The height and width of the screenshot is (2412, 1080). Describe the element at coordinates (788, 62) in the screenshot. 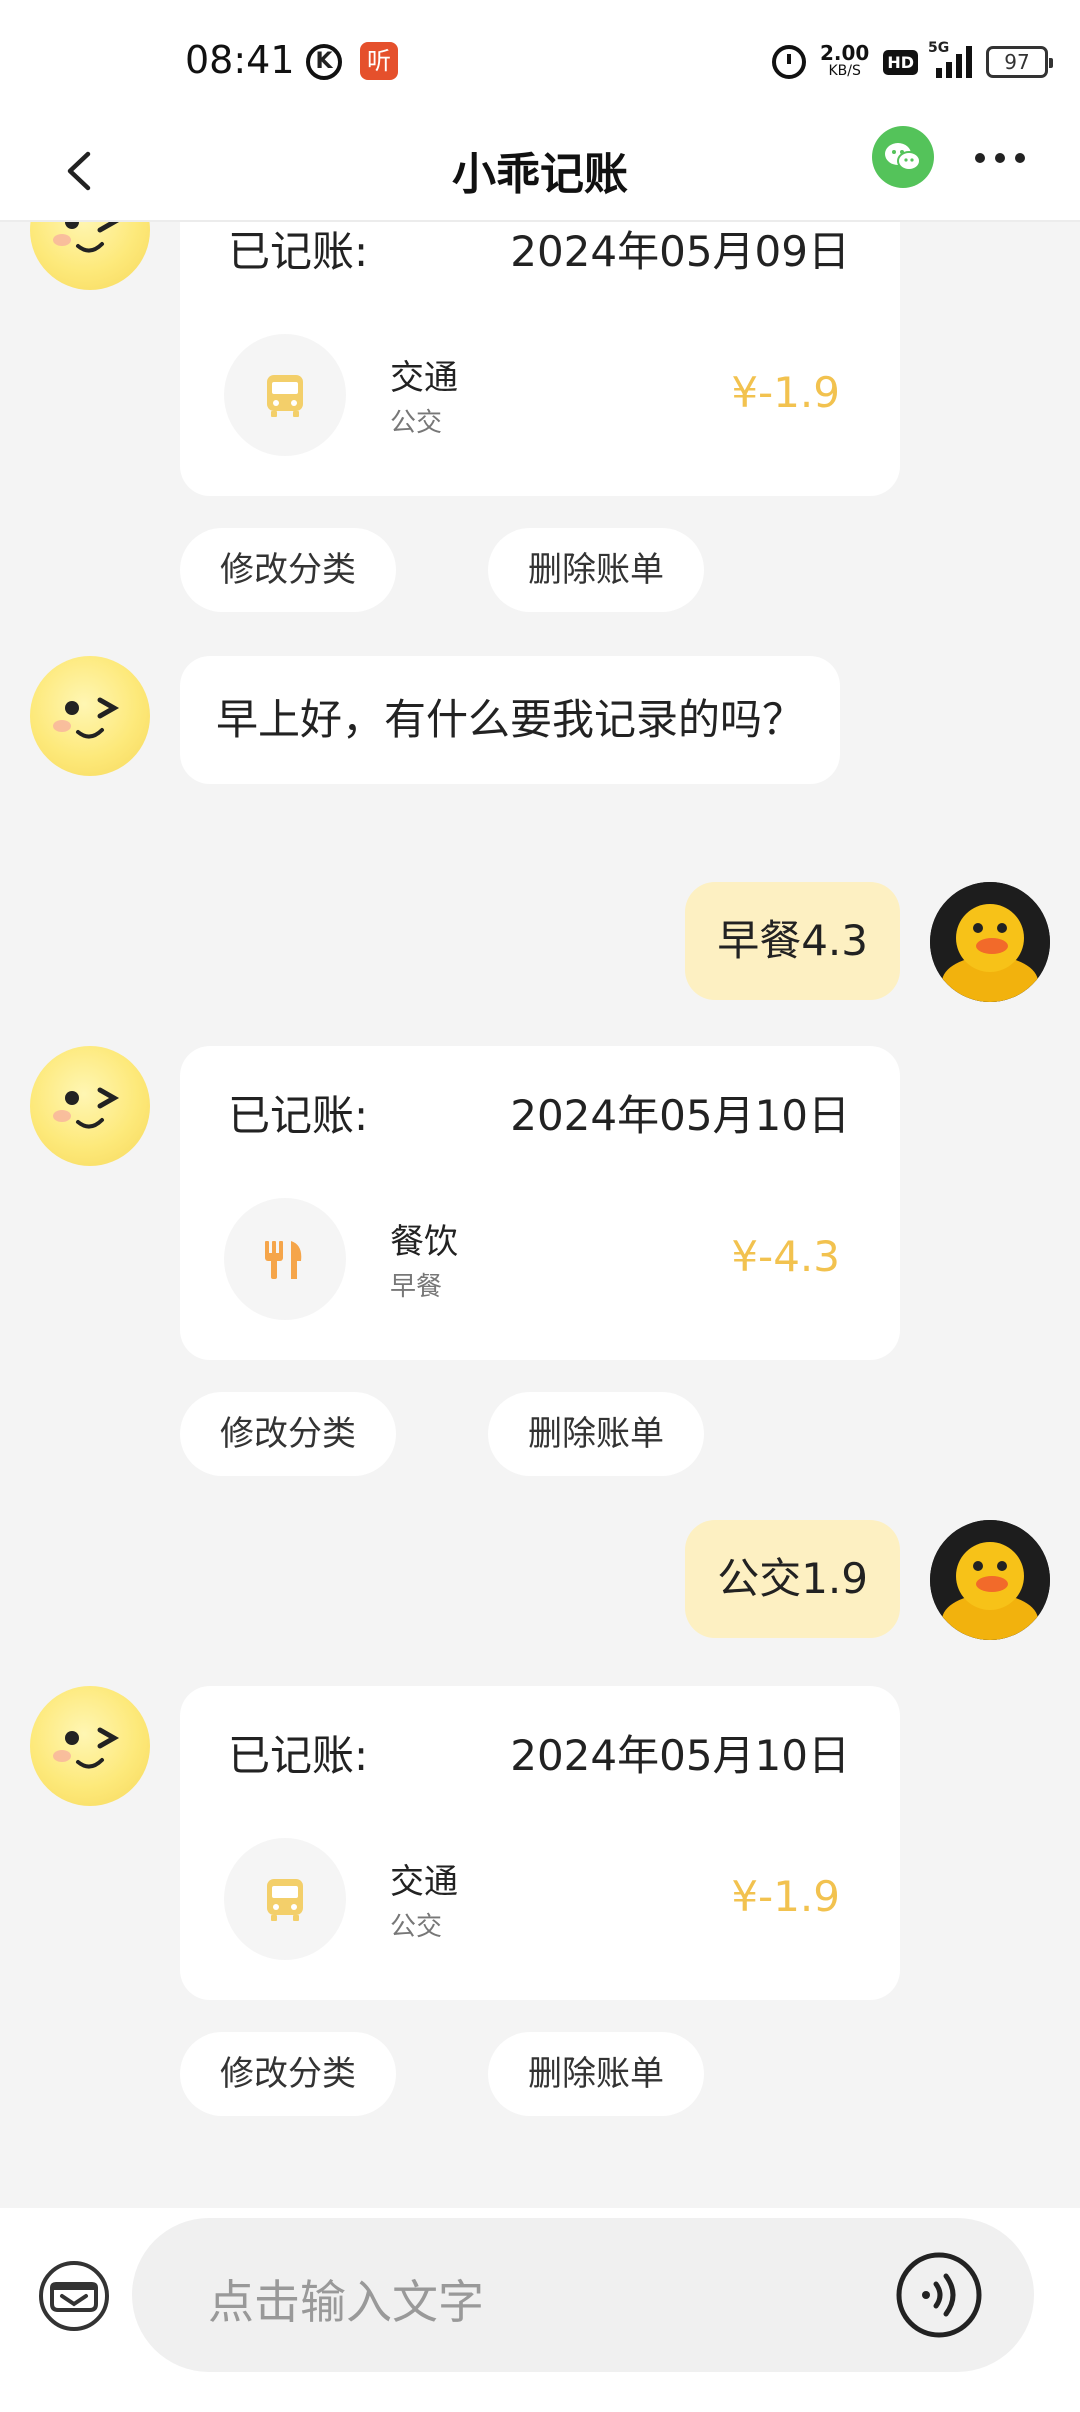

I see `alarm-icon` at that location.